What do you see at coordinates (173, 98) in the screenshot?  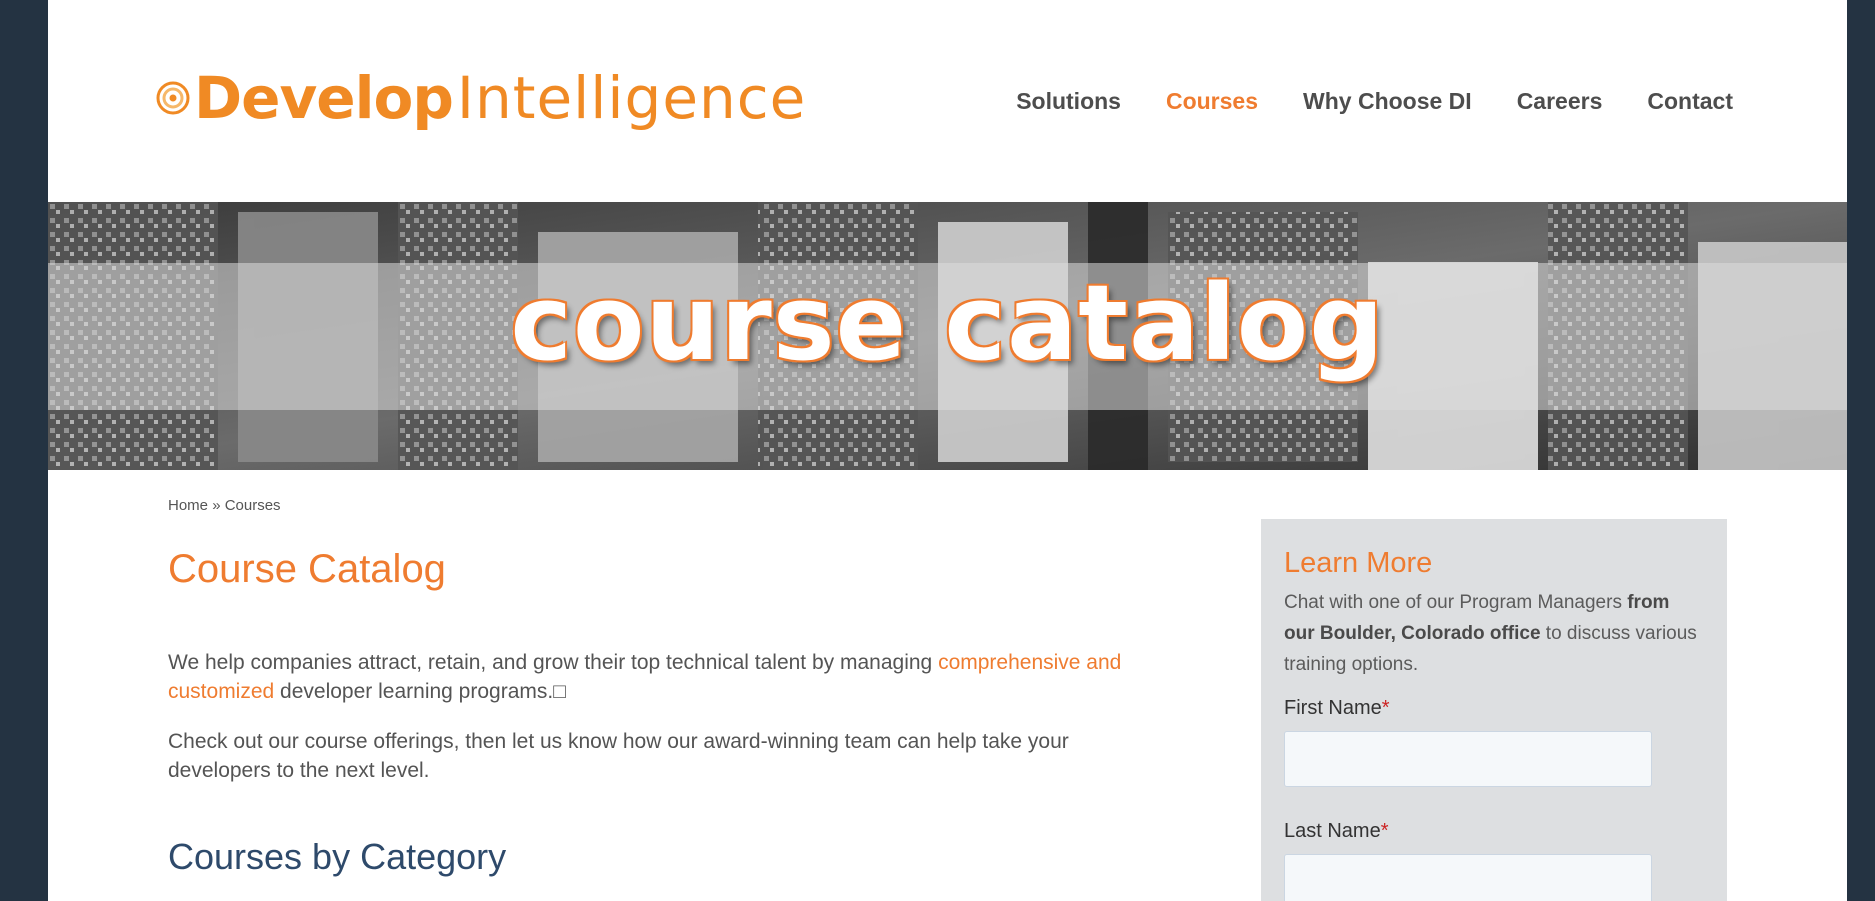 I see `logo-swirl-icon` at bounding box center [173, 98].